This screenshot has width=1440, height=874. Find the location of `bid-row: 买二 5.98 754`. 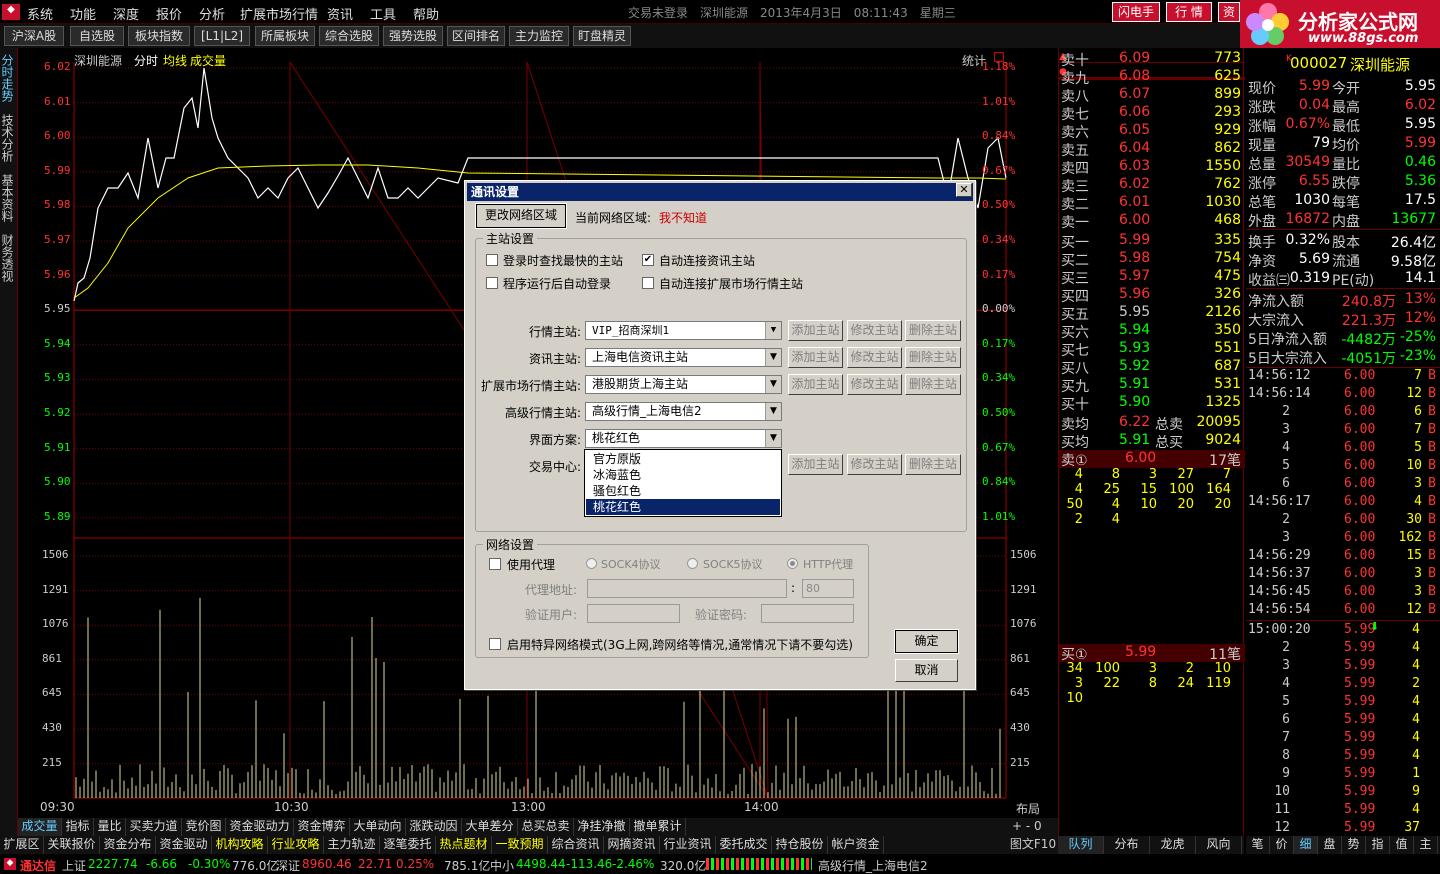

bid-row: 买二 5.98 754 is located at coordinates (1152, 259).